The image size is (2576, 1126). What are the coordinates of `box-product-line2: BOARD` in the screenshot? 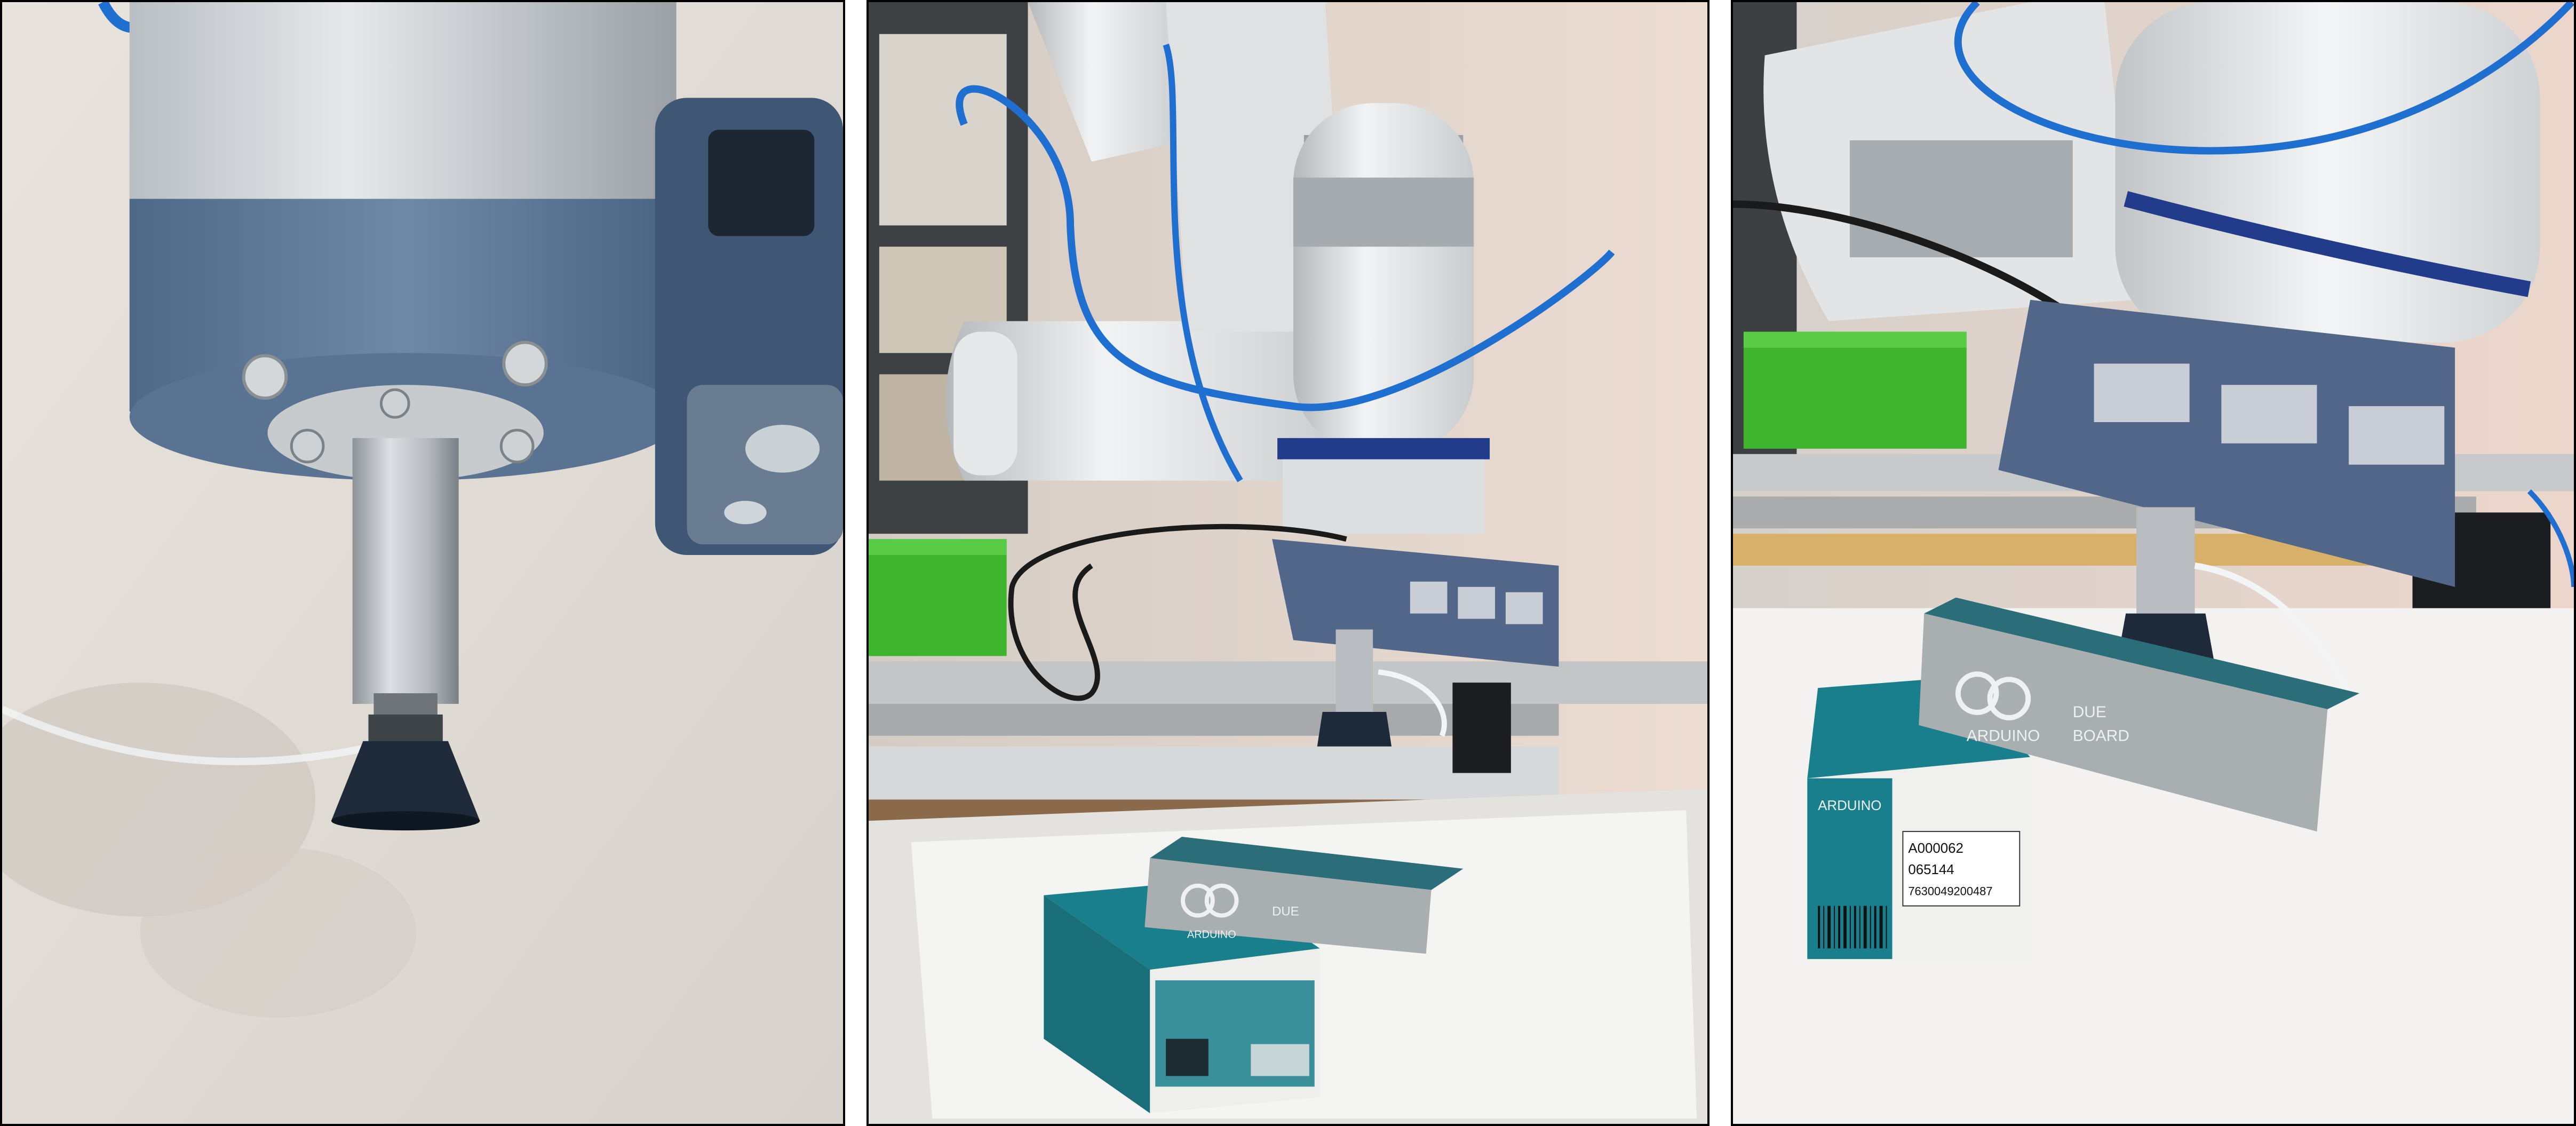 It's located at (2101, 736).